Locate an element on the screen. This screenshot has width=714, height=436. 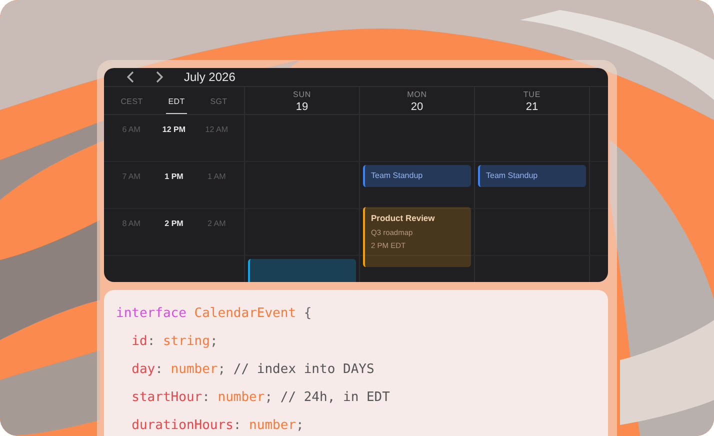
event-title: Product Review is located at coordinates (403, 218).